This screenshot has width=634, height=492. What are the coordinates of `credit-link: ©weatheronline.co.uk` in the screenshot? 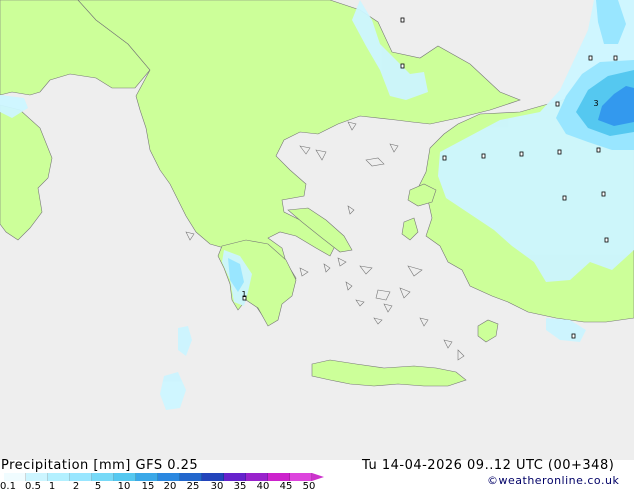 It's located at (553, 480).